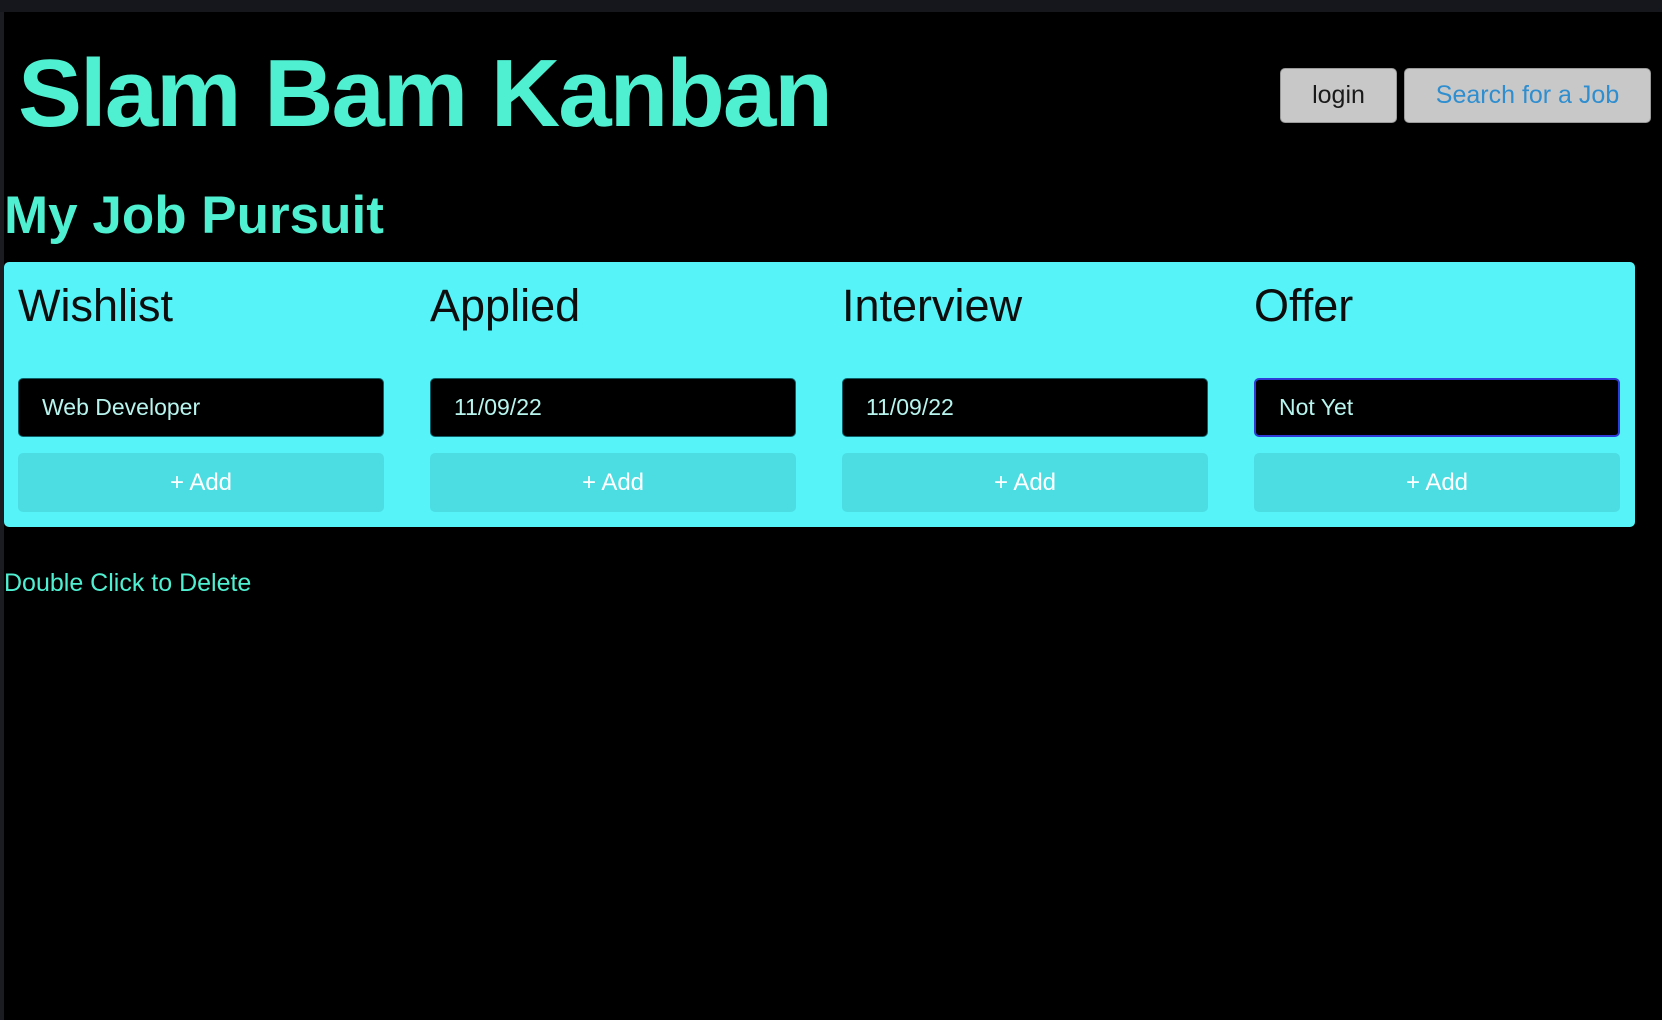  What do you see at coordinates (1304, 305) in the screenshot?
I see `column-title: Offer` at bounding box center [1304, 305].